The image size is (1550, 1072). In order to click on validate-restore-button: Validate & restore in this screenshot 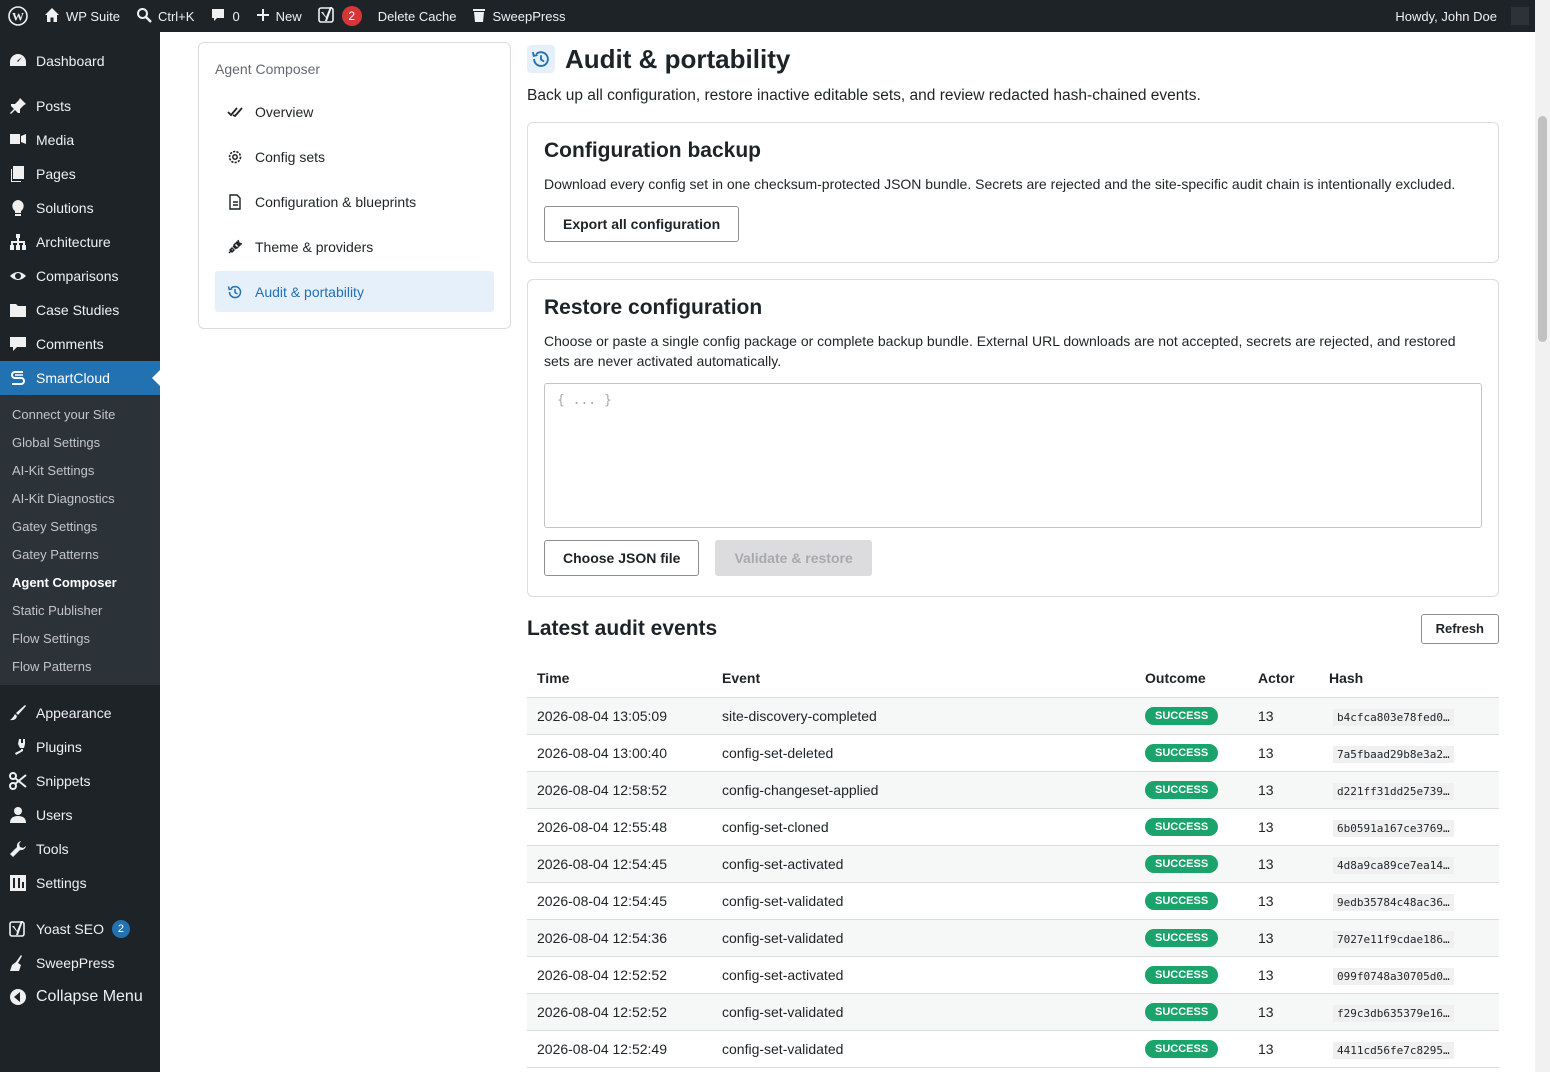, I will do `click(793, 558)`.